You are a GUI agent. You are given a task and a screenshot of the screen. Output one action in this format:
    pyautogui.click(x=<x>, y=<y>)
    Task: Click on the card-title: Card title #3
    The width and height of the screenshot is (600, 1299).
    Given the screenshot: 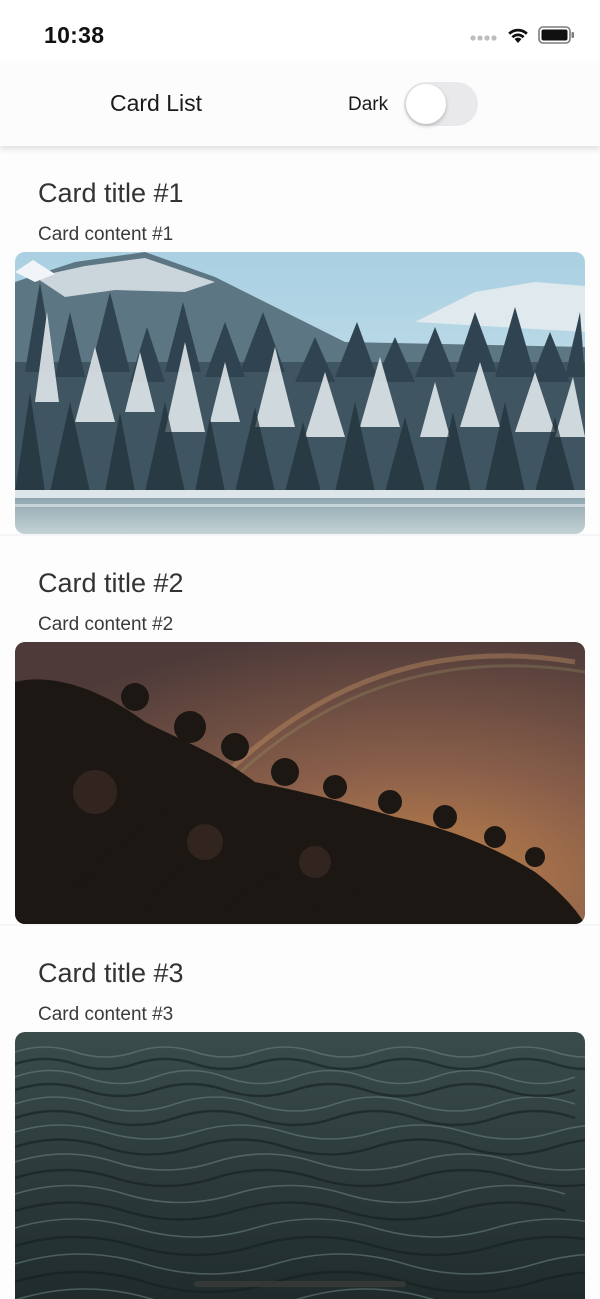 What is the action you would take?
    pyautogui.click(x=111, y=973)
    